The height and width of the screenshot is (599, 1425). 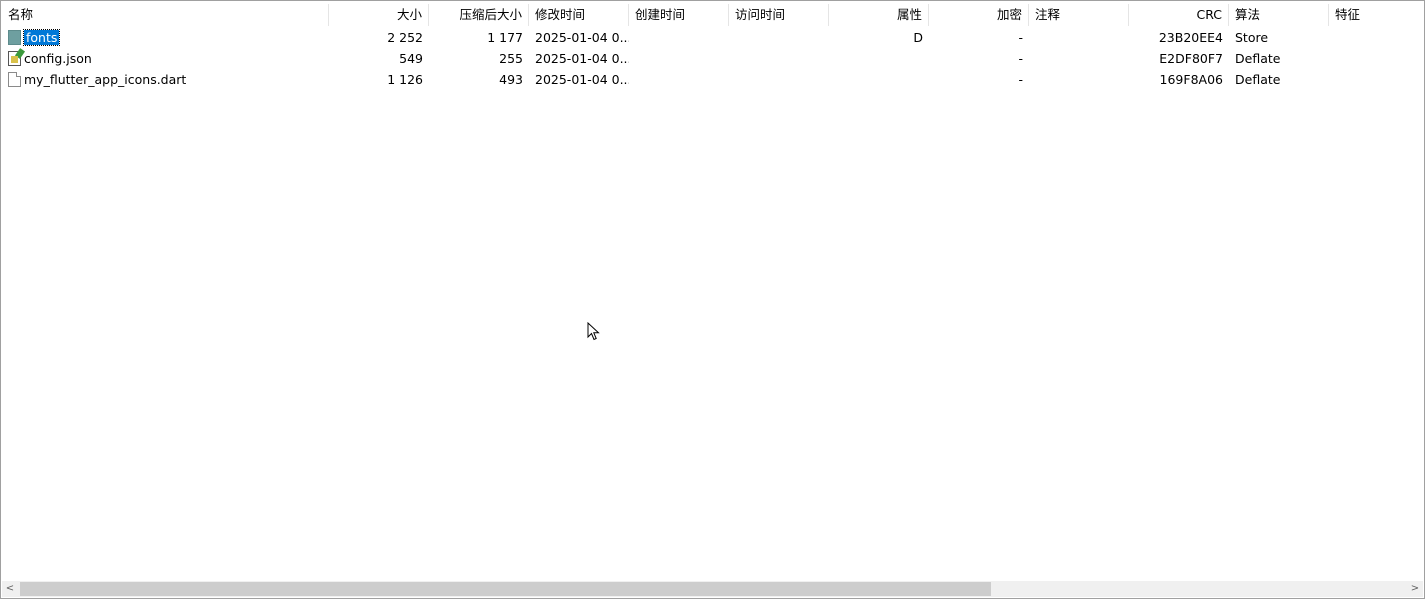 What do you see at coordinates (165, 37) in the screenshot?
I see `file-name-cell: fonts` at bounding box center [165, 37].